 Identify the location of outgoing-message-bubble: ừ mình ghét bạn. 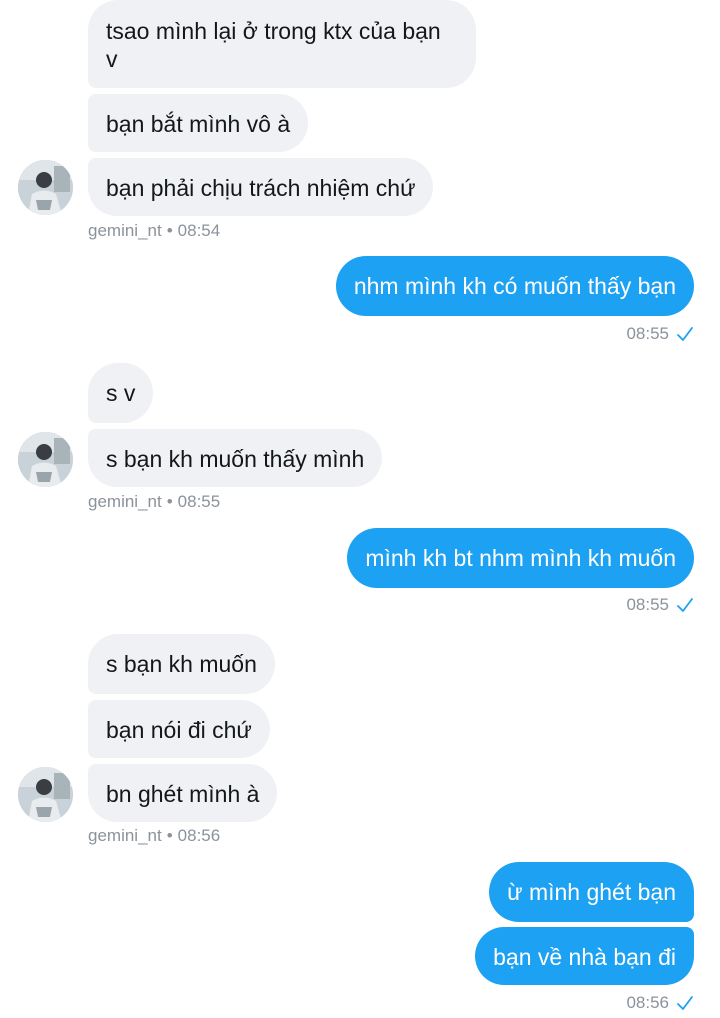
(591, 892).